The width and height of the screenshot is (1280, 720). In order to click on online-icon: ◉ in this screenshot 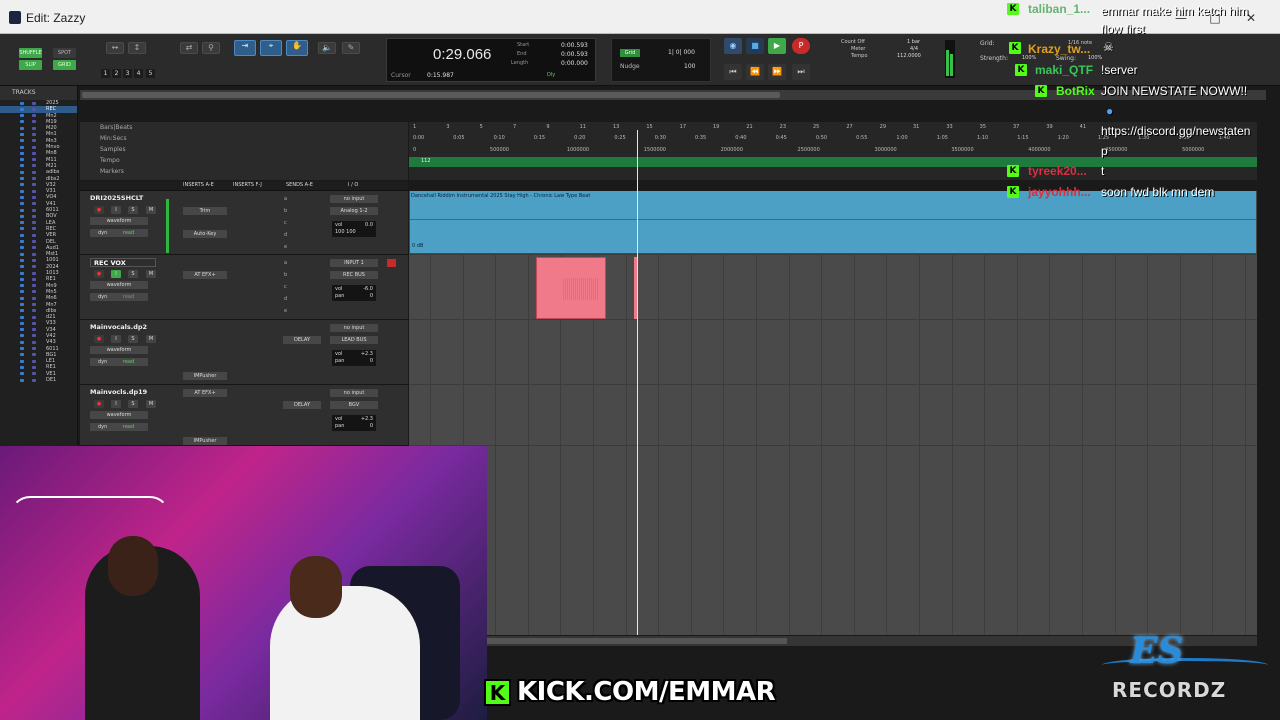, I will do `click(733, 46)`.